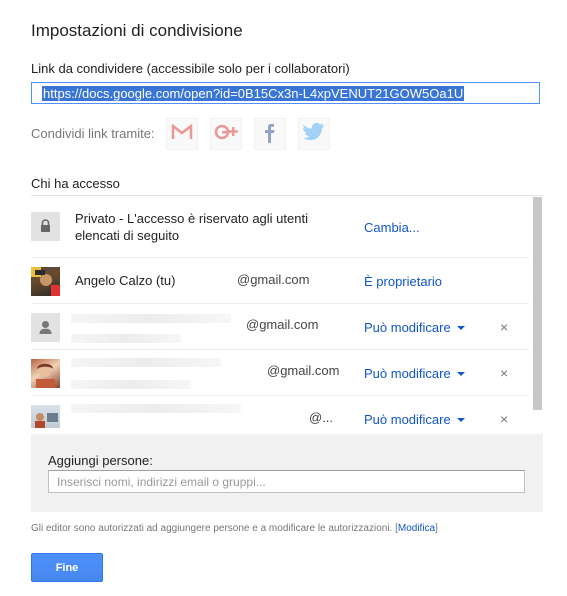 This screenshot has width=567, height=596. What do you see at coordinates (286, 481) in the screenshot?
I see `add-people-input` at bounding box center [286, 481].